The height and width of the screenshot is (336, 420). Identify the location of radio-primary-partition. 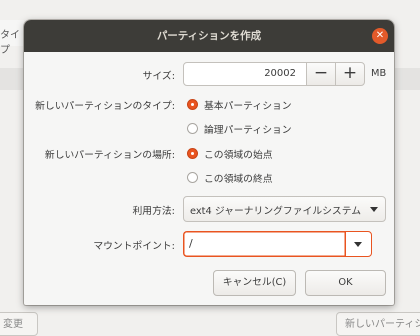
(192, 104).